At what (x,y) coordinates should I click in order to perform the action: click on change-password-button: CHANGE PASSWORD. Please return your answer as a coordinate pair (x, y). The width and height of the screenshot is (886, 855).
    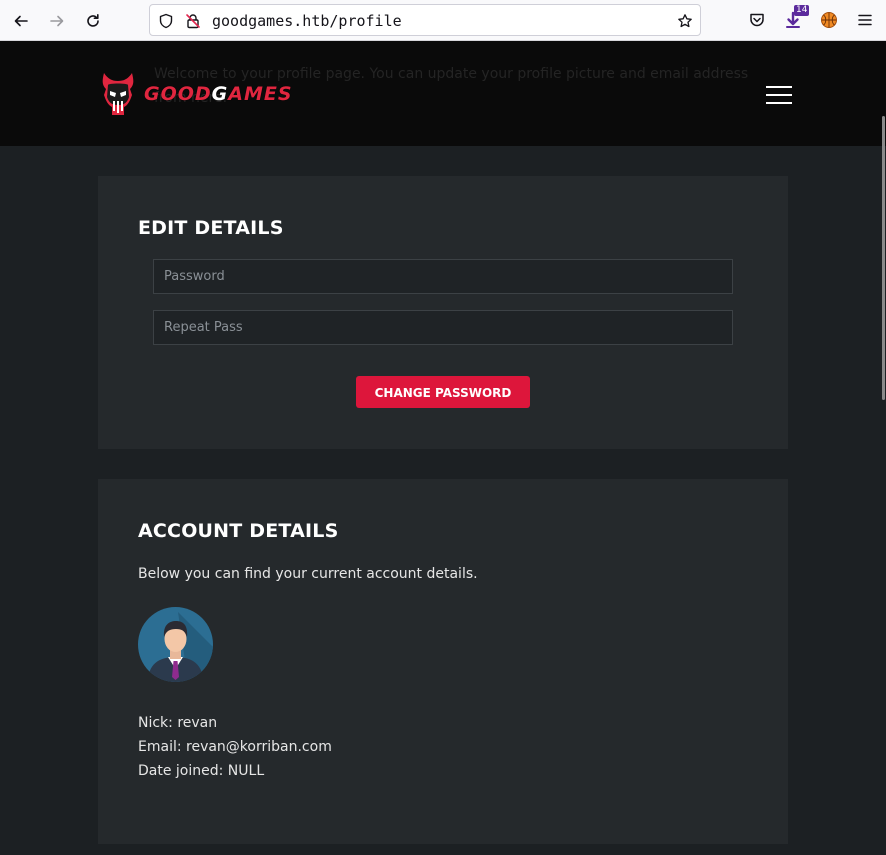
    Looking at the image, I should click on (443, 392).